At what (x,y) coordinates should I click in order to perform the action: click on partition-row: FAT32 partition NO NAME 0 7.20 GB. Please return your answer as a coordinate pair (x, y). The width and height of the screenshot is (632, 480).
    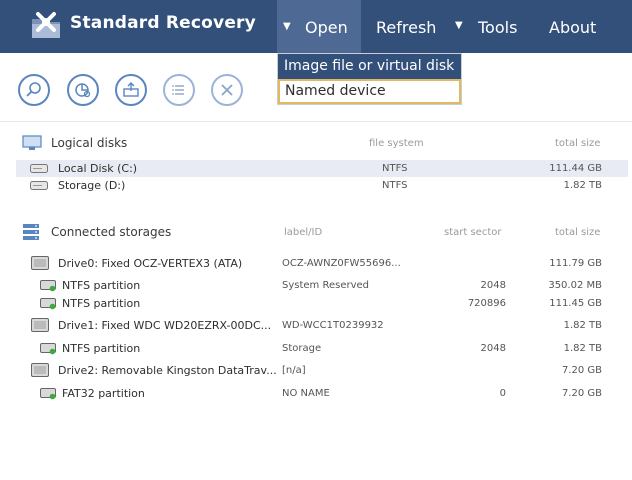
    Looking at the image, I should click on (316, 393).